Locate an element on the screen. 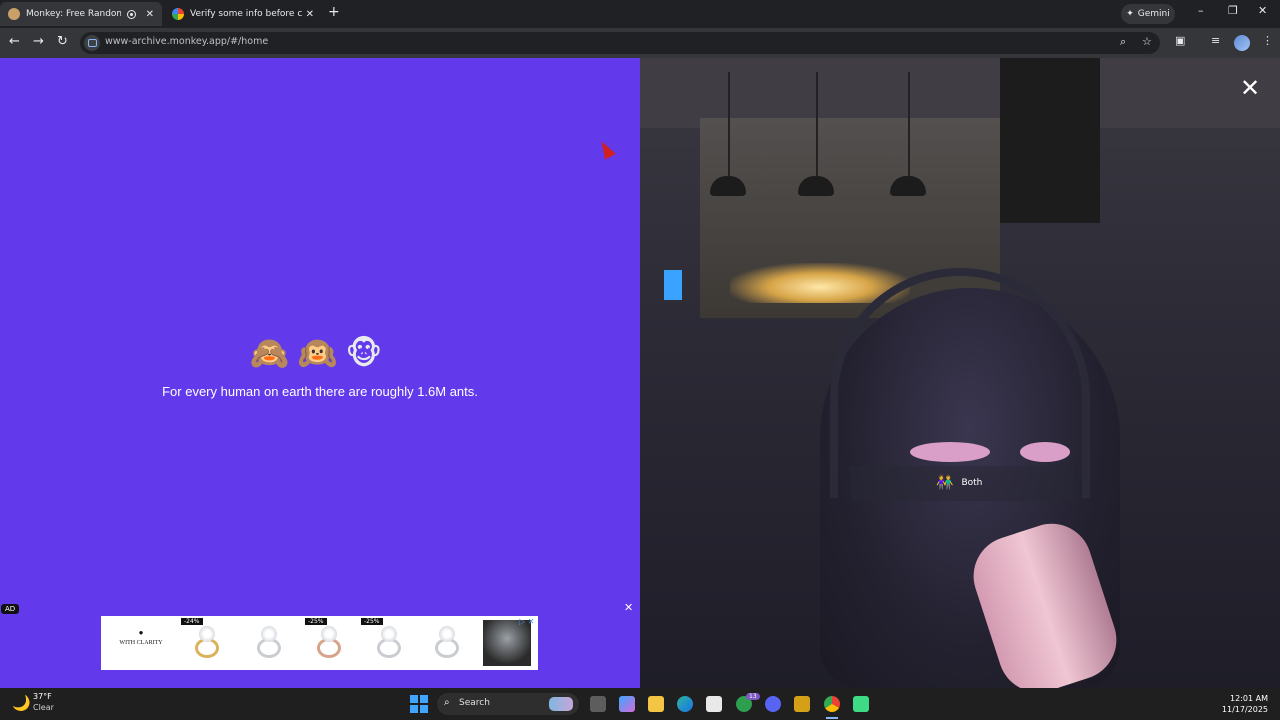 The height and width of the screenshot is (720, 1280). clock-time: 12:01 AM is located at coordinates (1249, 698).